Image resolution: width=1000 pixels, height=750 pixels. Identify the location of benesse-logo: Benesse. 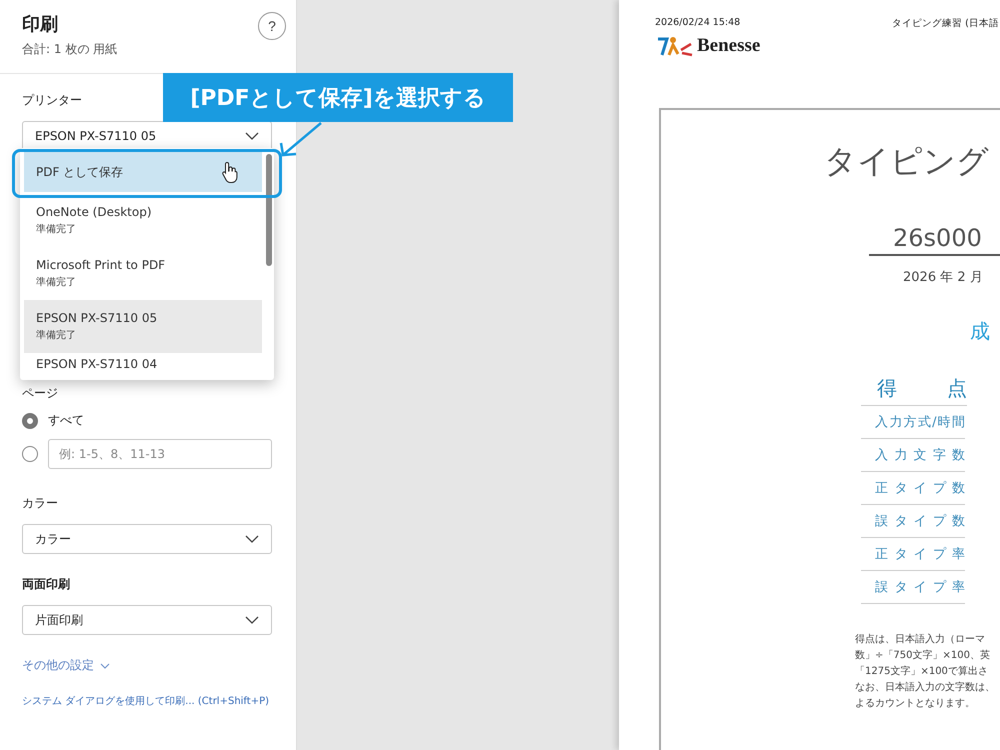
(707, 46).